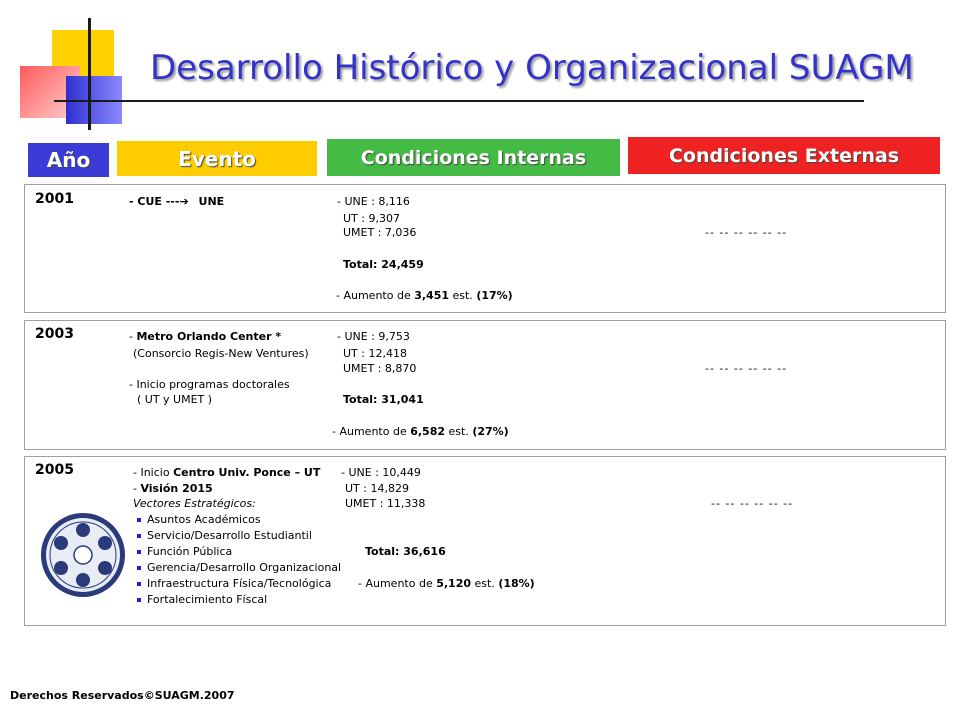  I want to click on stat-total: Total: 31,041, so click(383, 399).